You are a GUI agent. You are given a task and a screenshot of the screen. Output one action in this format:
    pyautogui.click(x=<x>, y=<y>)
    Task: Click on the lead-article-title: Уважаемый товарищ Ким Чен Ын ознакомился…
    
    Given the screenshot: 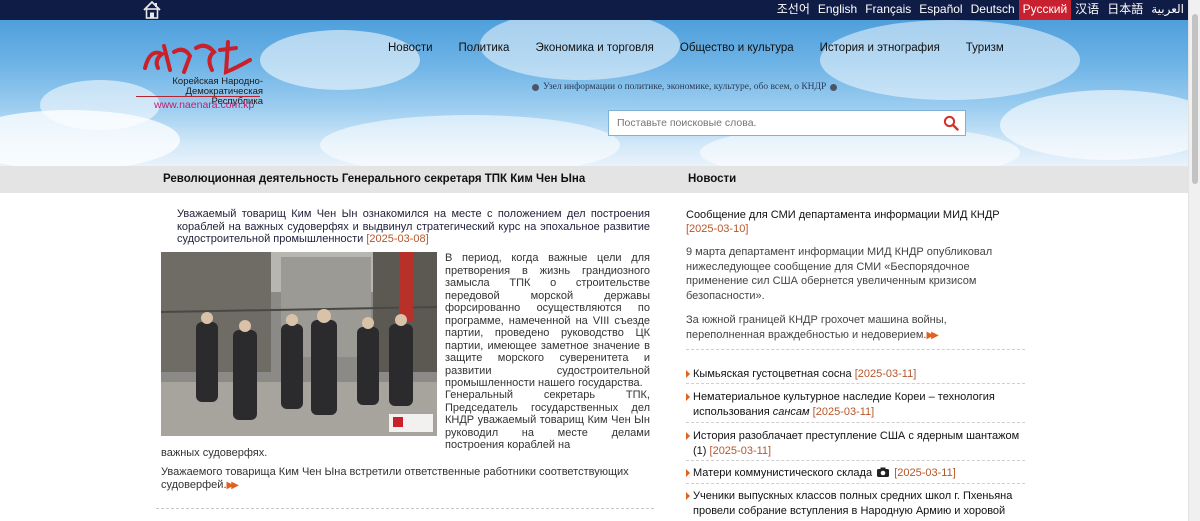 What is the action you would take?
    pyautogui.click(x=413, y=227)
    